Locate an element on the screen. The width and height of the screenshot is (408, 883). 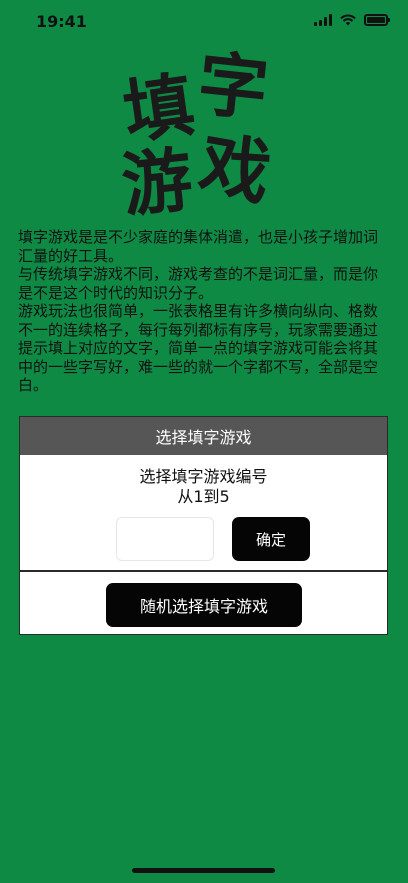
wifi-icon is located at coordinates (348, 20).